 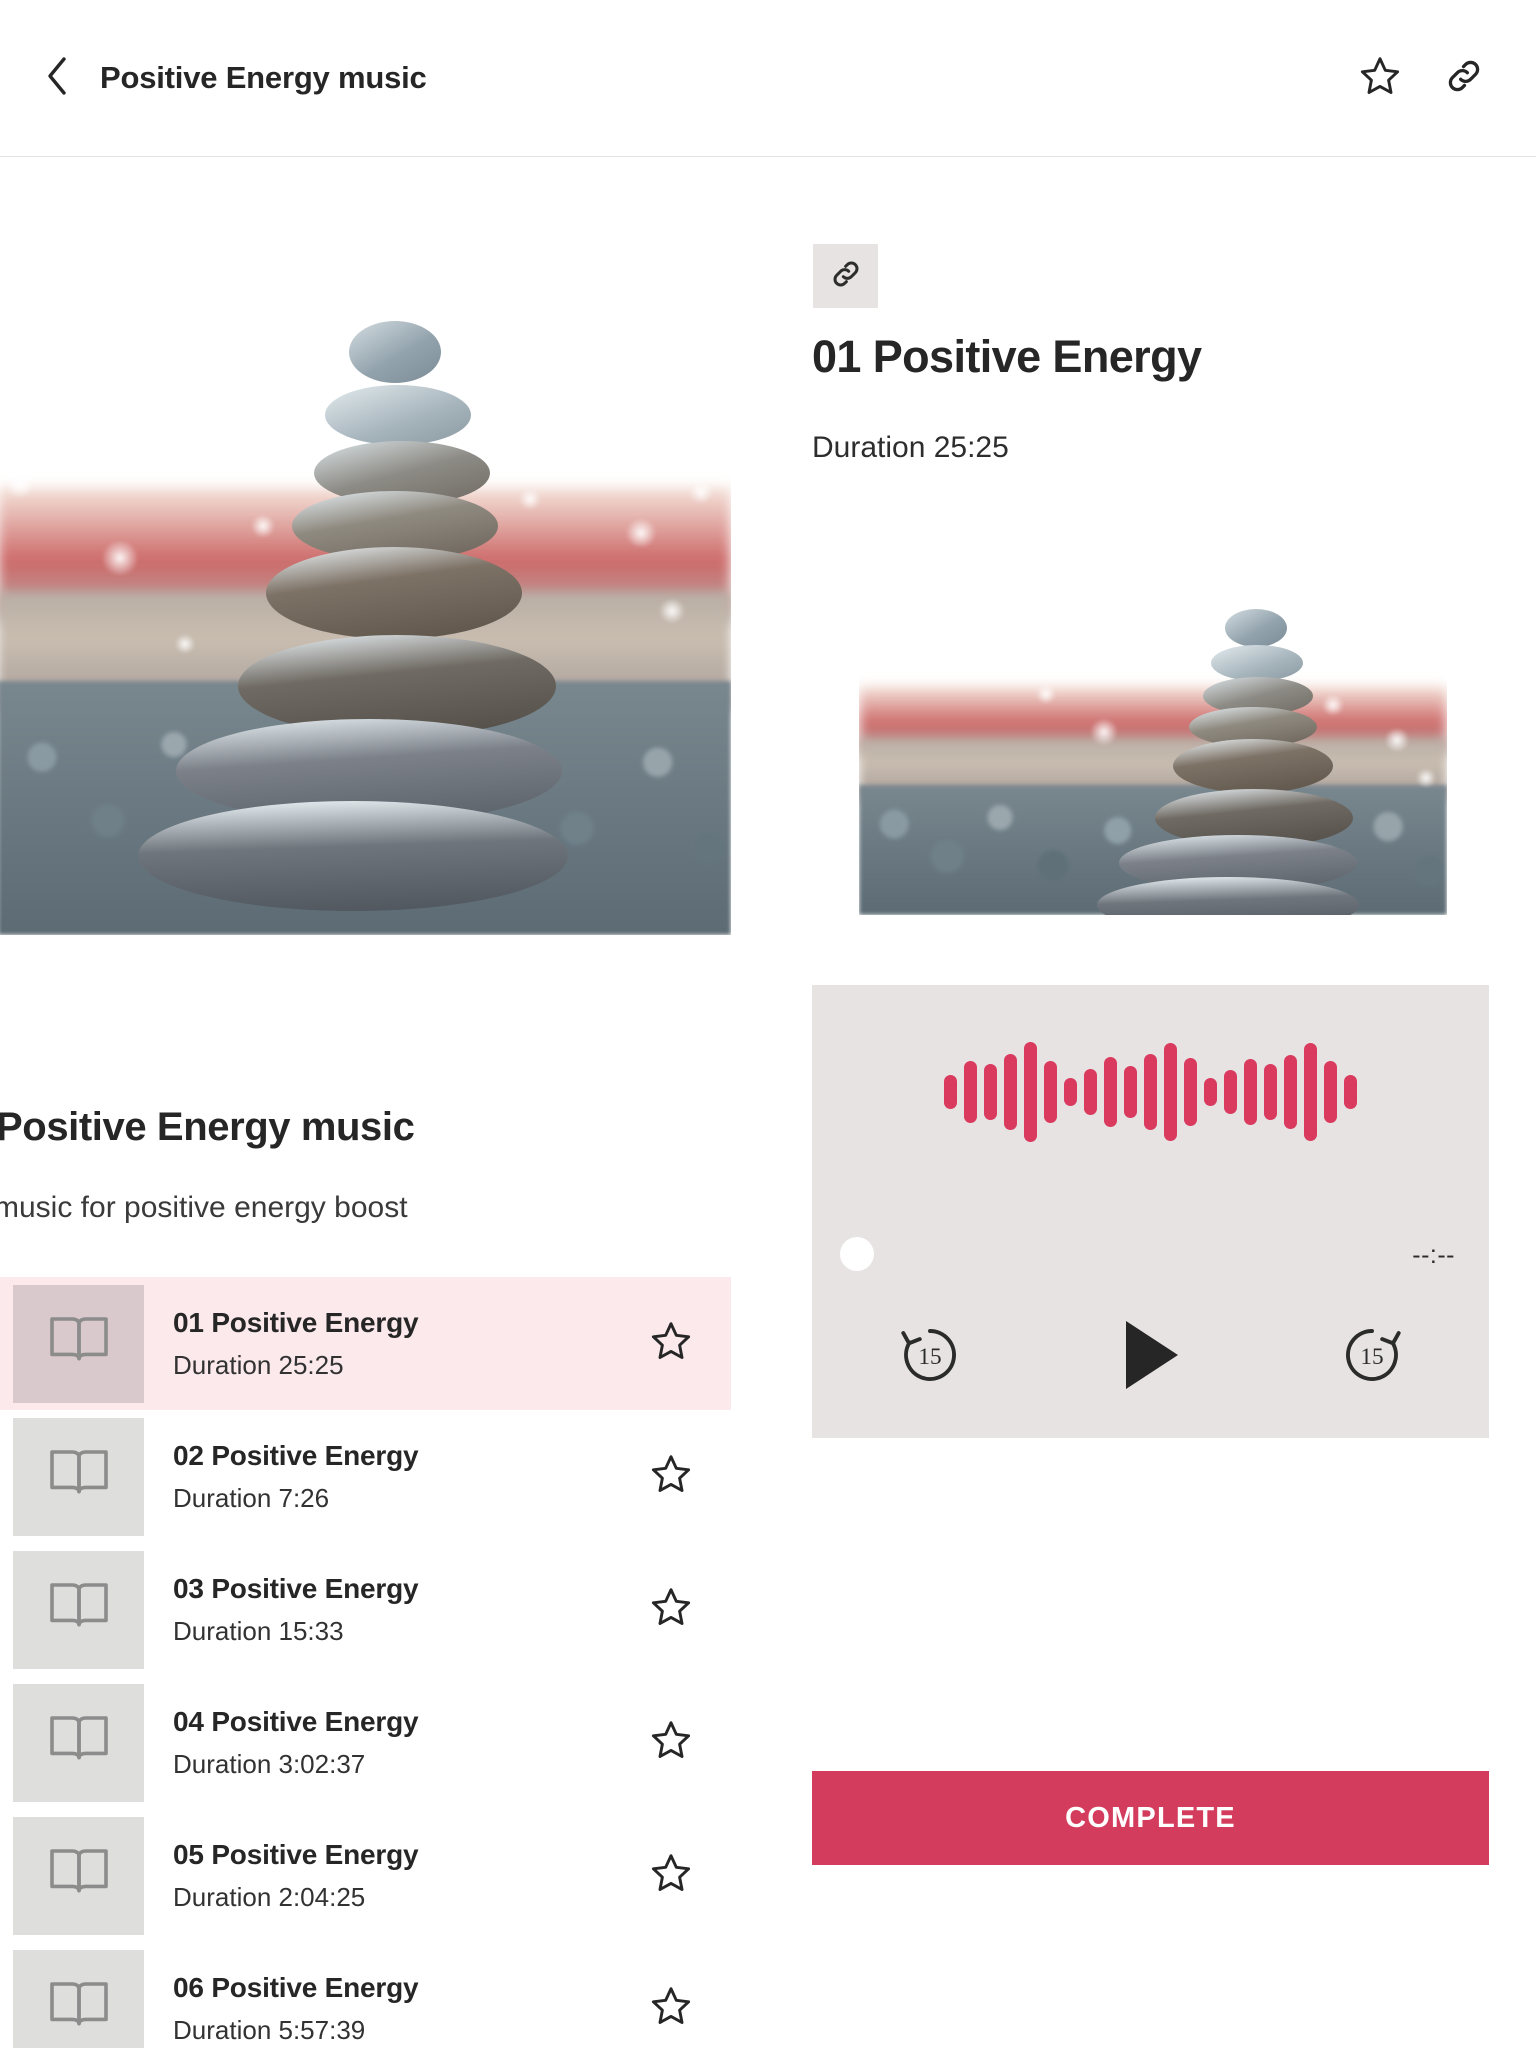 I want to click on audio-waveform, so click(x=1150, y=1092).